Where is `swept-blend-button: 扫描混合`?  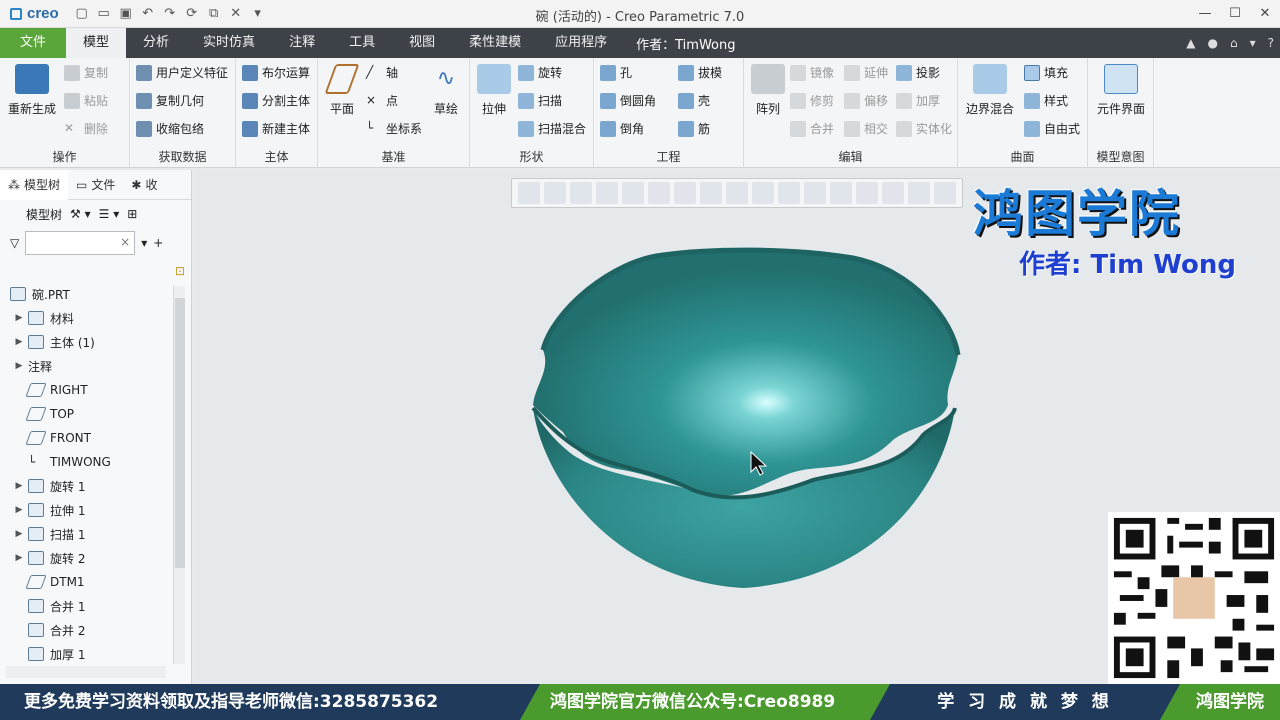 swept-blend-button: 扫描混合 is located at coordinates (552, 128).